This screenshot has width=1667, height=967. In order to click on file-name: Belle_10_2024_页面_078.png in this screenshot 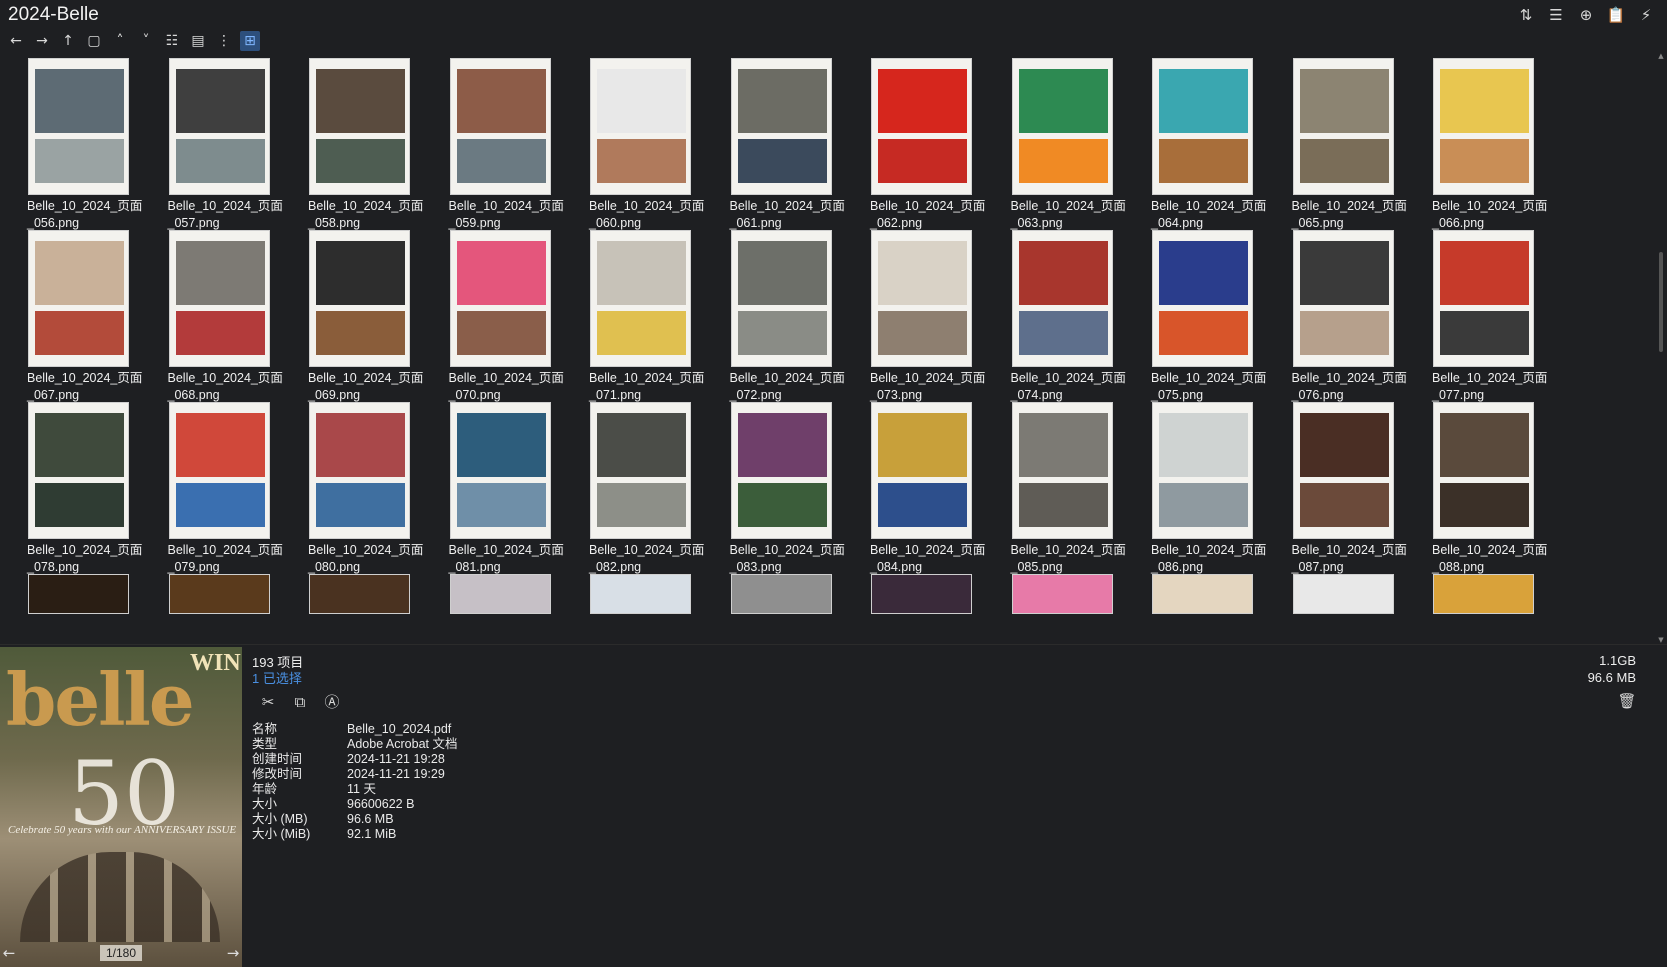, I will do `click(85, 558)`.